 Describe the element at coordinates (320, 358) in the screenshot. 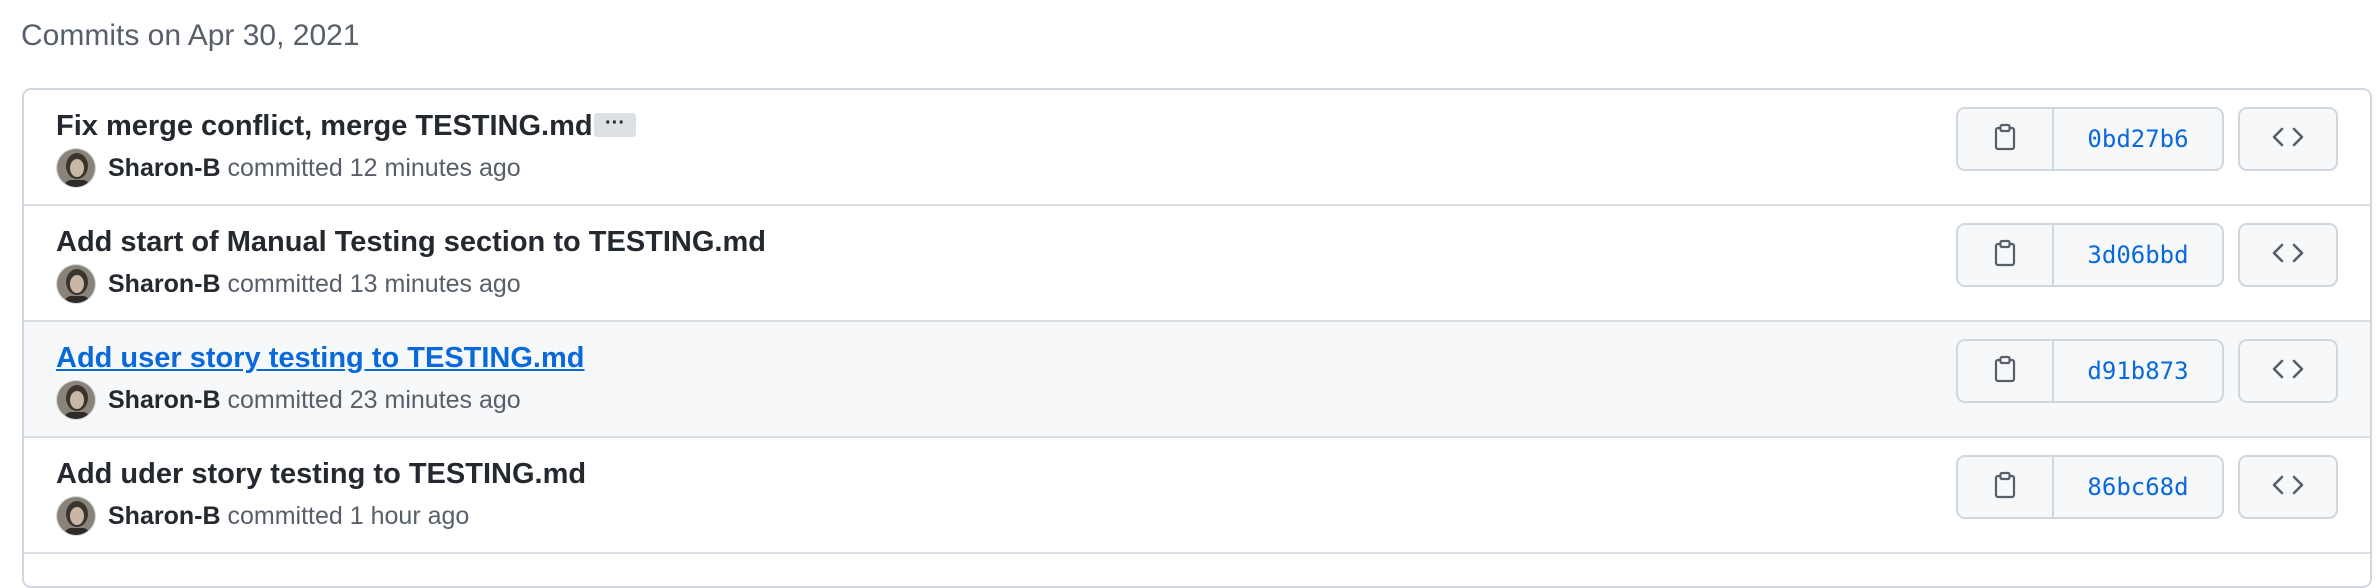

I see `commit-message-link: Add user story testing to TESTING.md` at that location.